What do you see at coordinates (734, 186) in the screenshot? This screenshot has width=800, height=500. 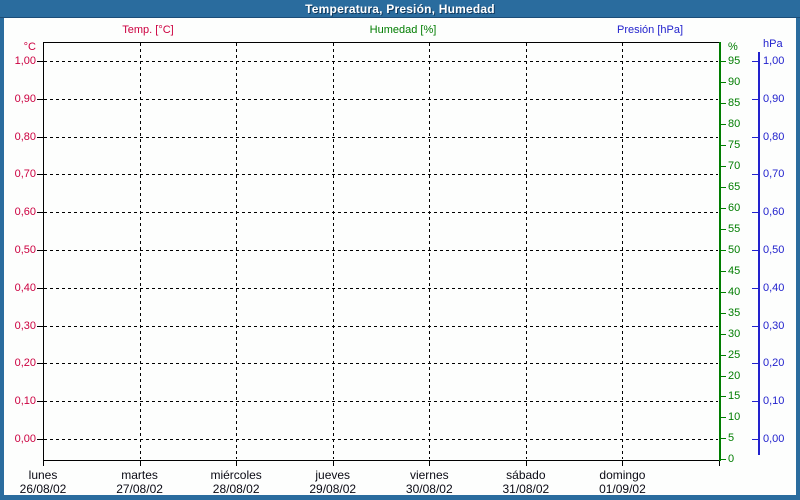 I see `humidity-axis-tick-label: 65` at bounding box center [734, 186].